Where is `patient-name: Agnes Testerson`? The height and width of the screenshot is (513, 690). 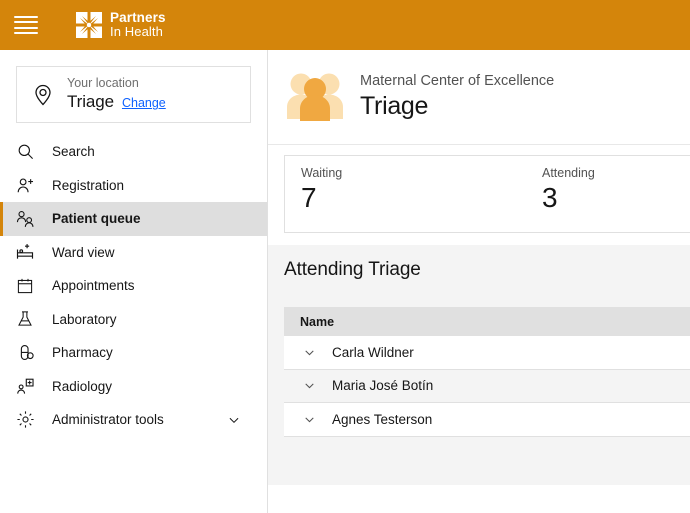 patient-name: Agnes Testerson is located at coordinates (382, 419).